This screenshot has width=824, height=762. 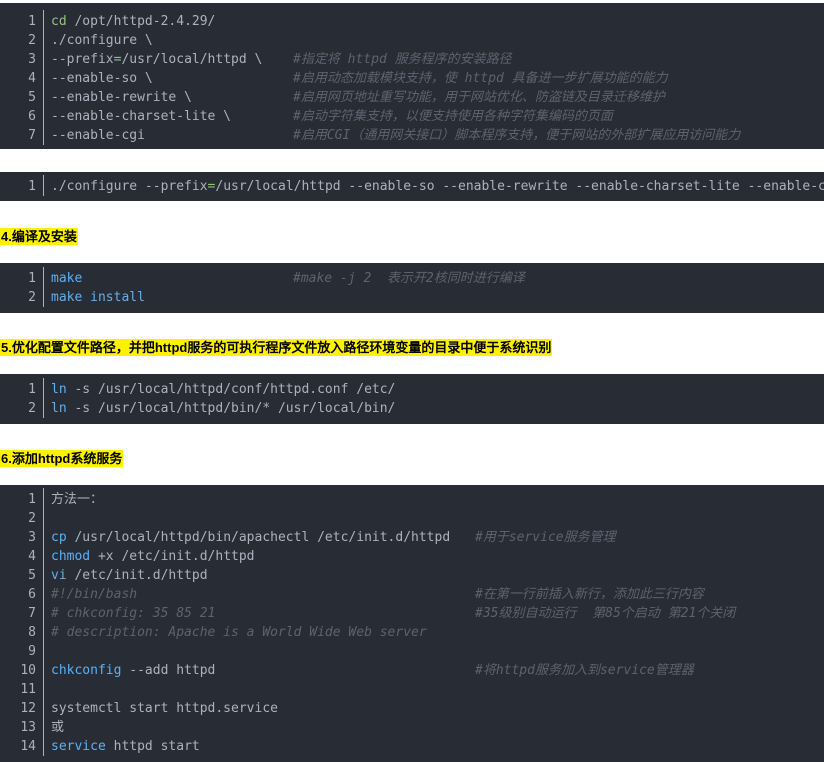 What do you see at coordinates (32, 59) in the screenshot?
I see `line-number: 3` at bounding box center [32, 59].